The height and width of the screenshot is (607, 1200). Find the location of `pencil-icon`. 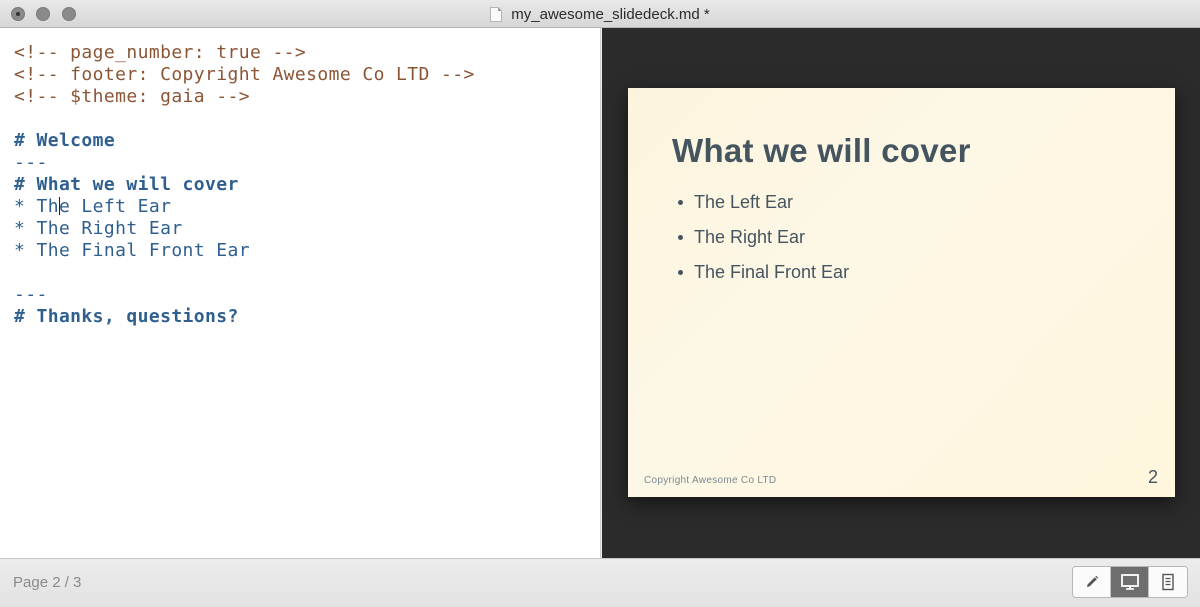

pencil-icon is located at coordinates (1092, 581).